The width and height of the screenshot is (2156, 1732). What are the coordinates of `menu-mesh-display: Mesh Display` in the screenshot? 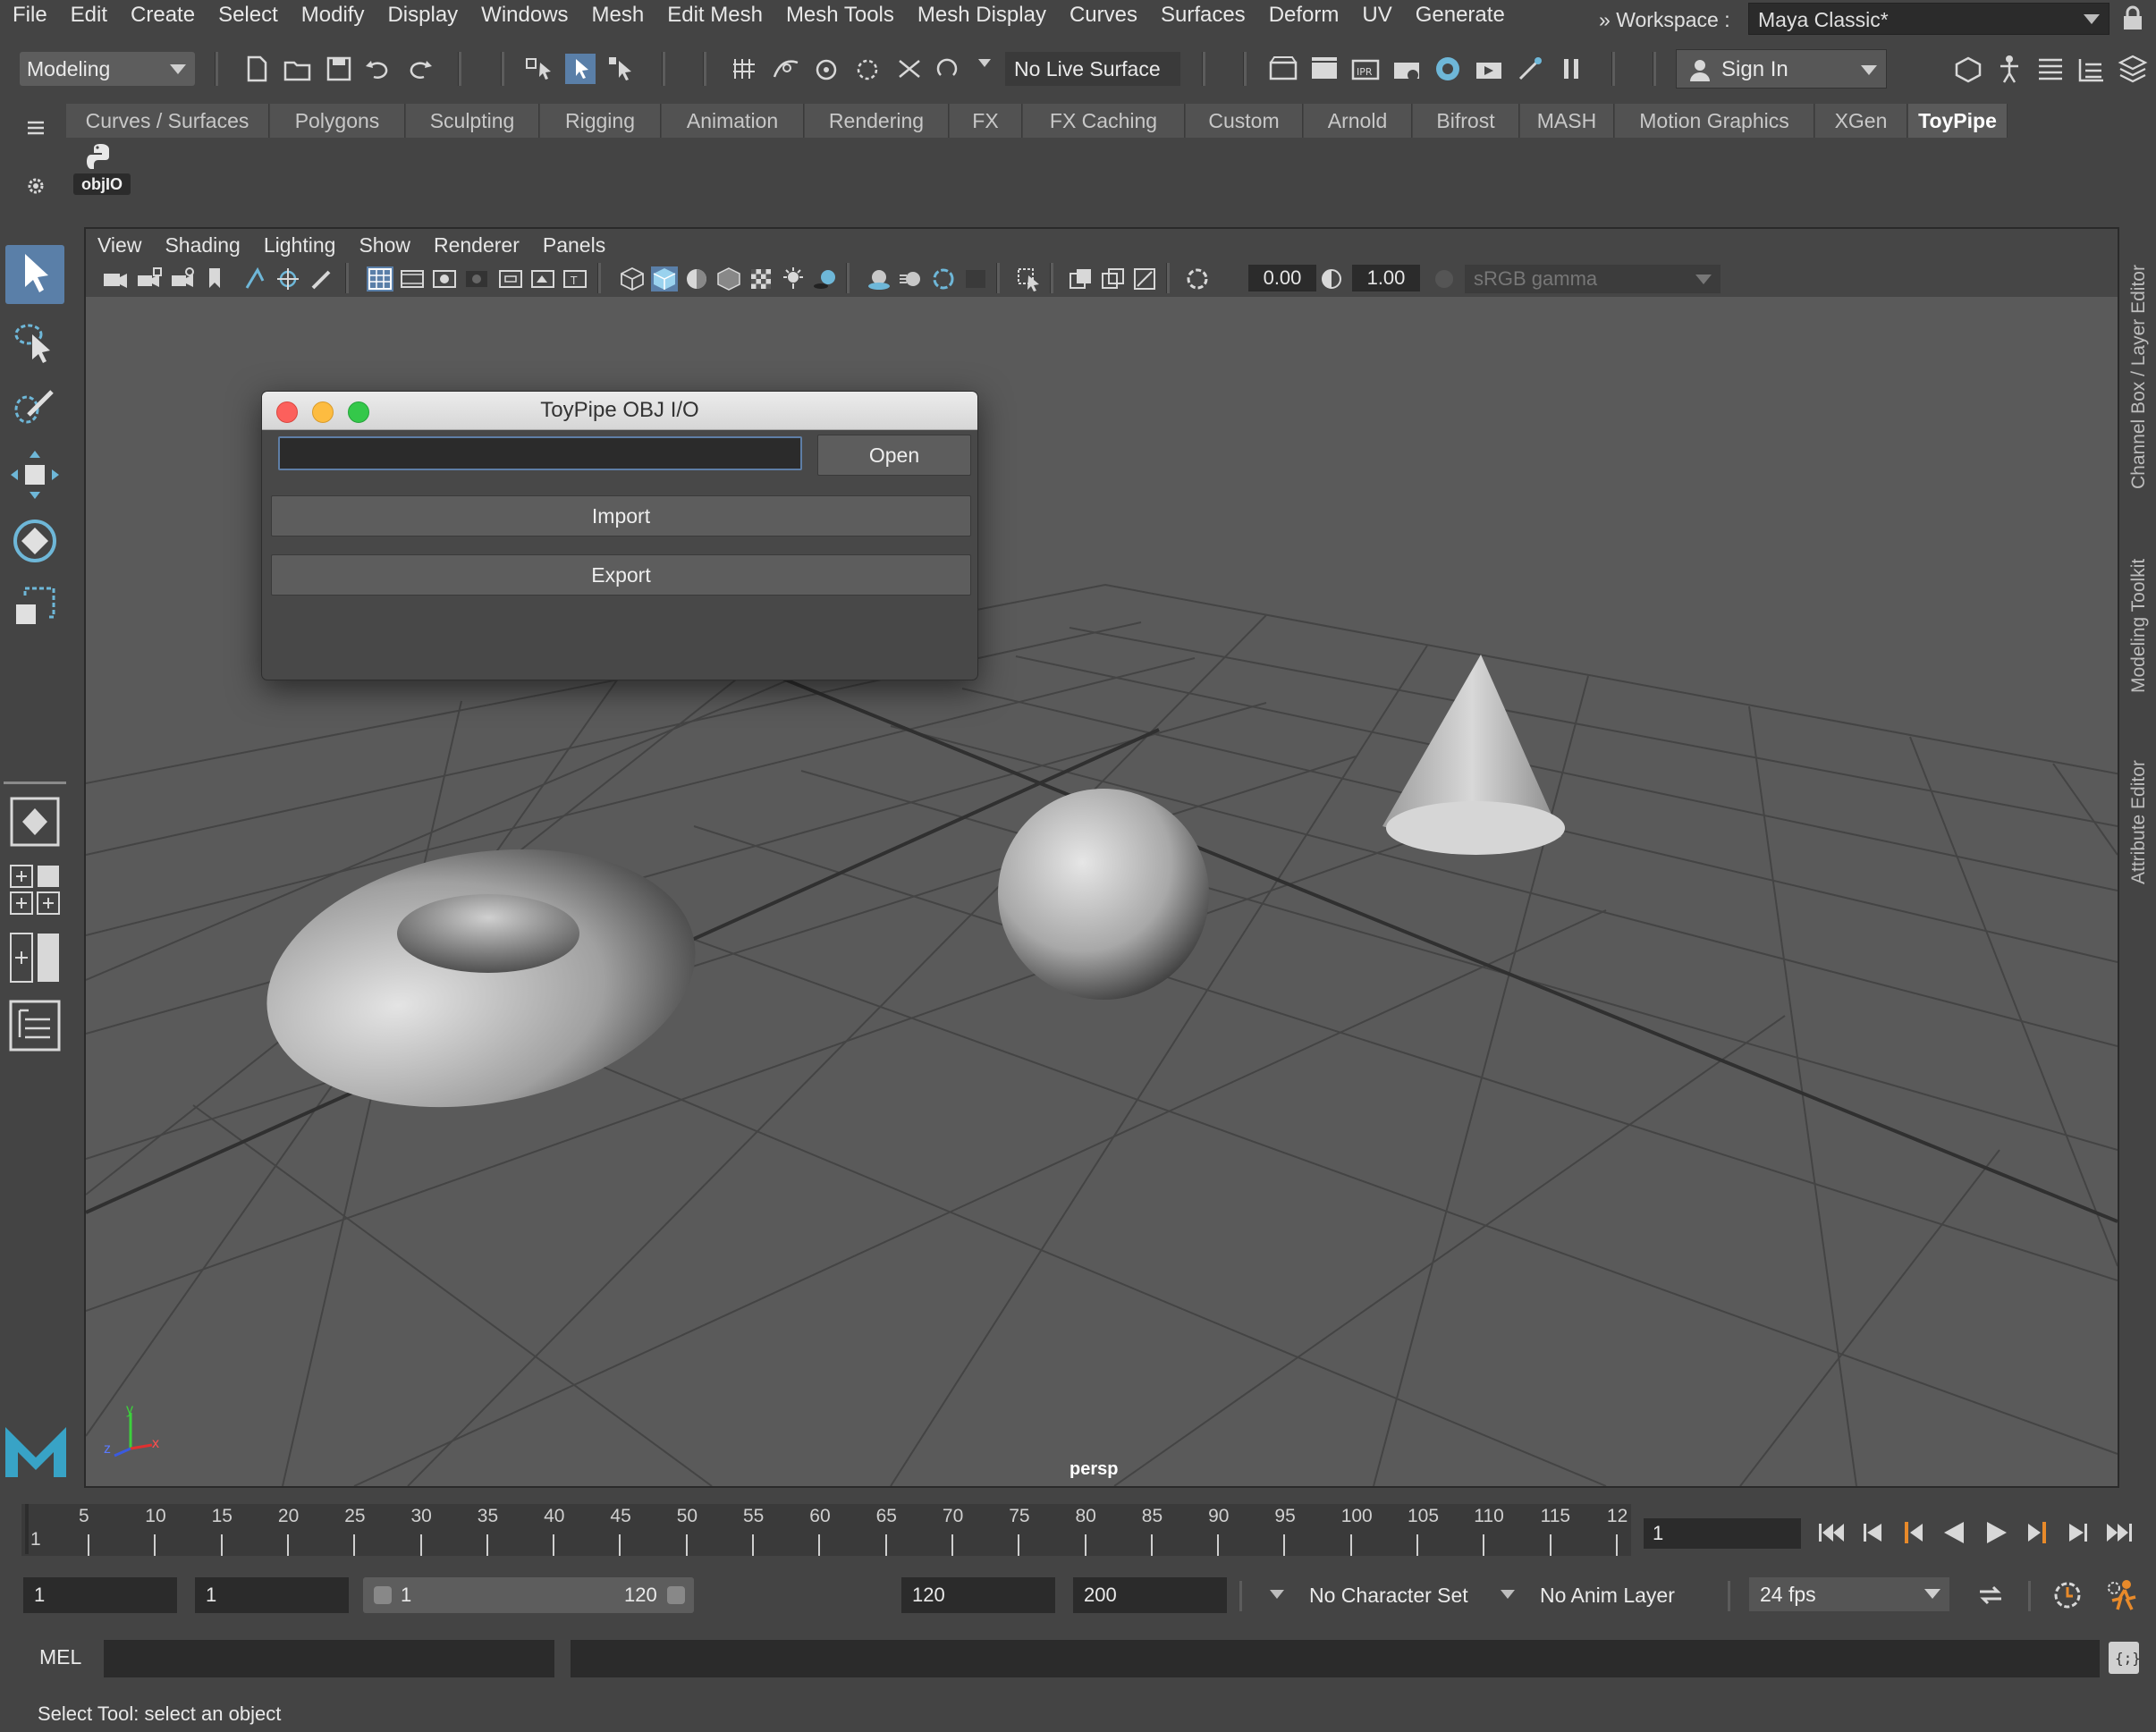 It's located at (982, 15).